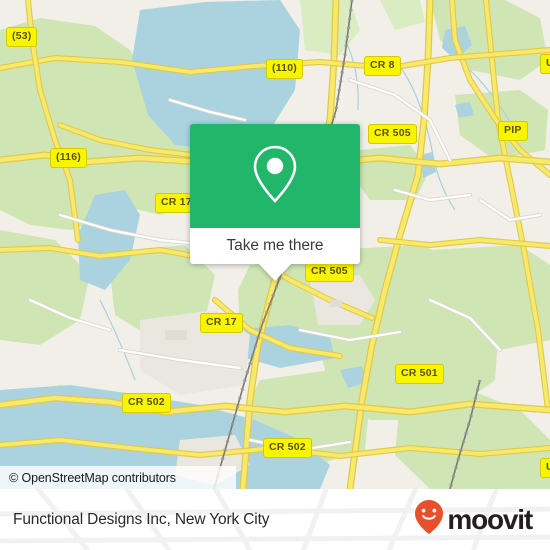 The height and width of the screenshot is (550, 550). I want to click on take-me-there-label: Take me there, so click(275, 245).